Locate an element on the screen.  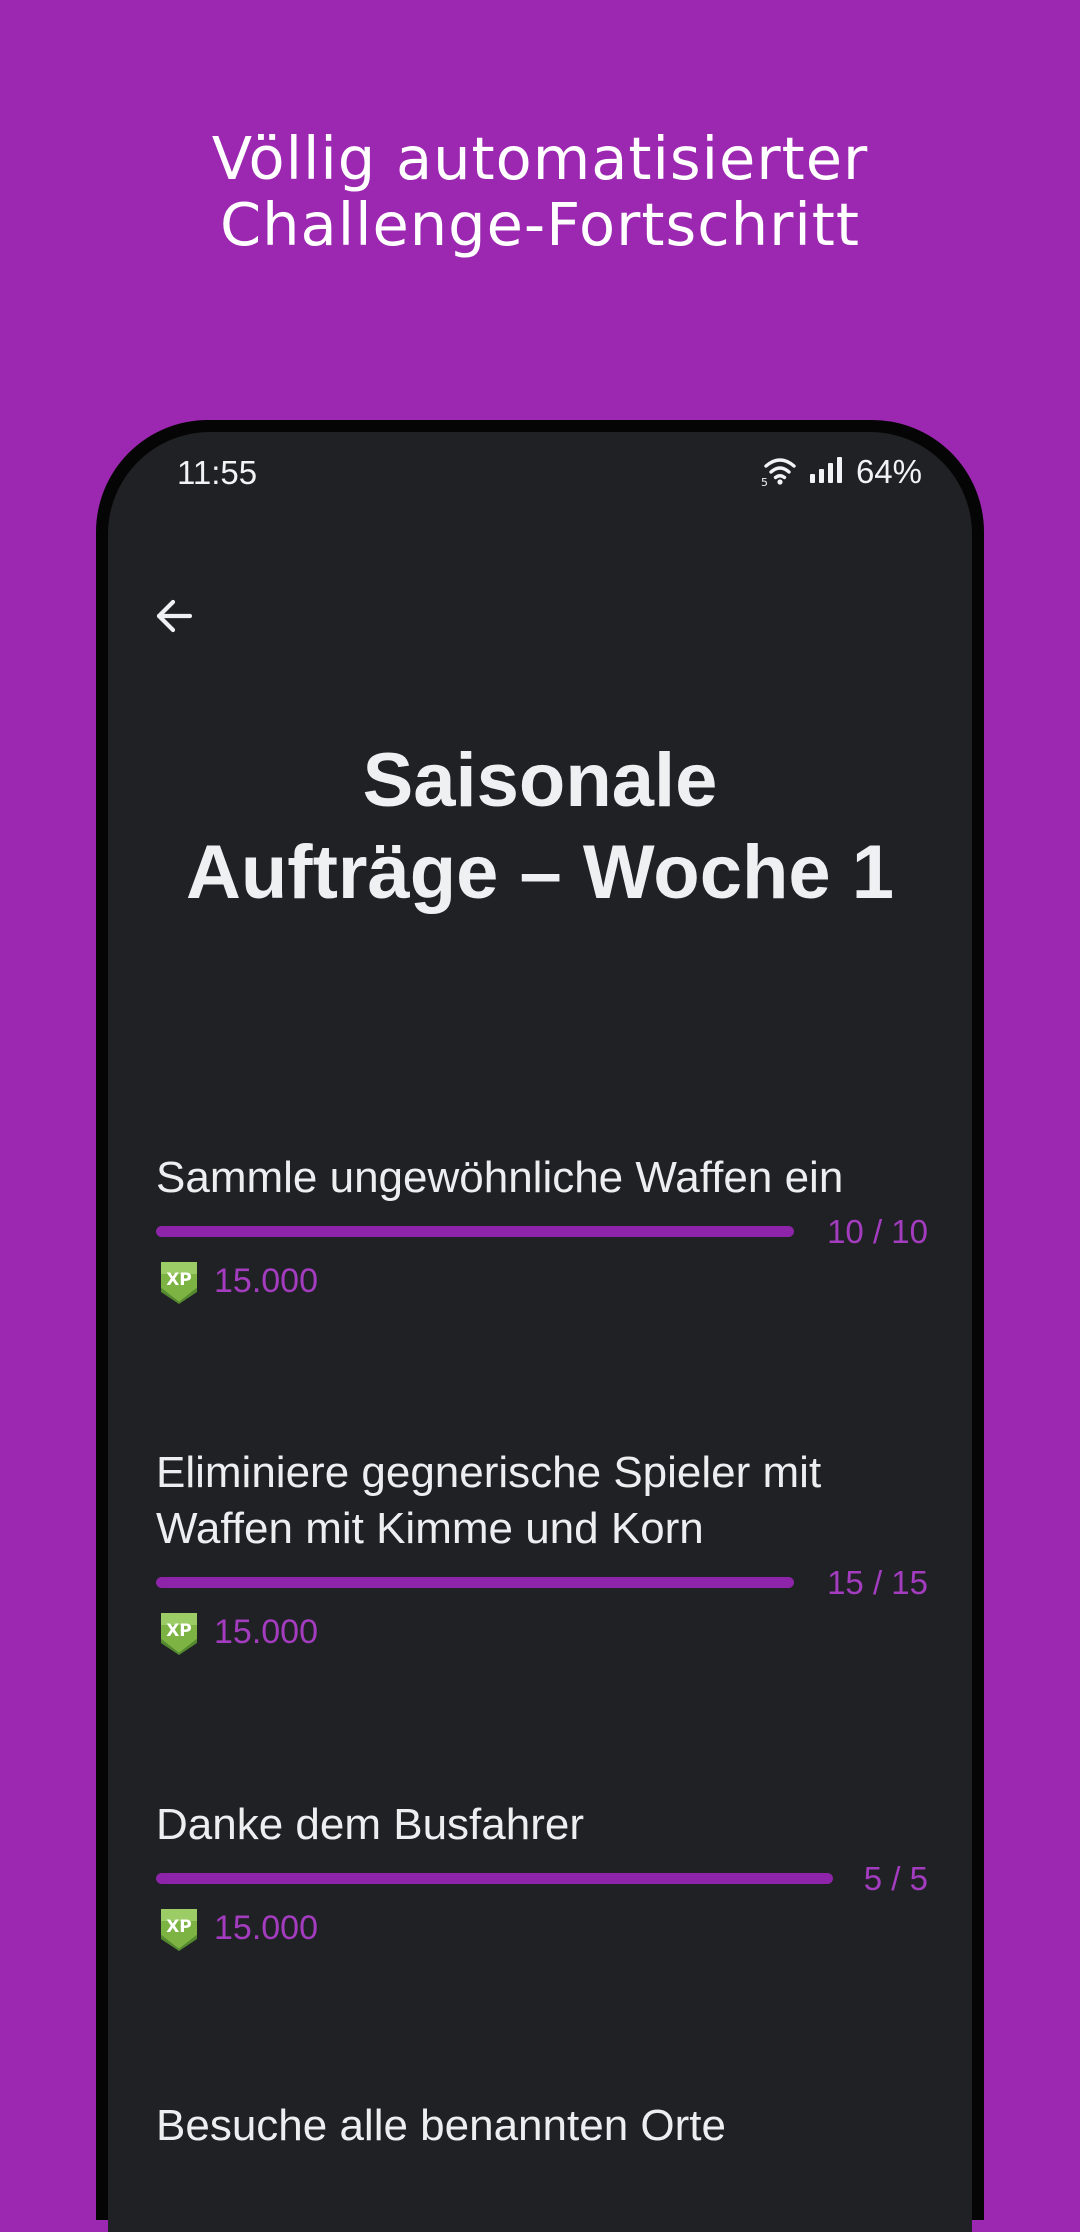
challenge-progress: 5 / 5 is located at coordinates (542, 1879).